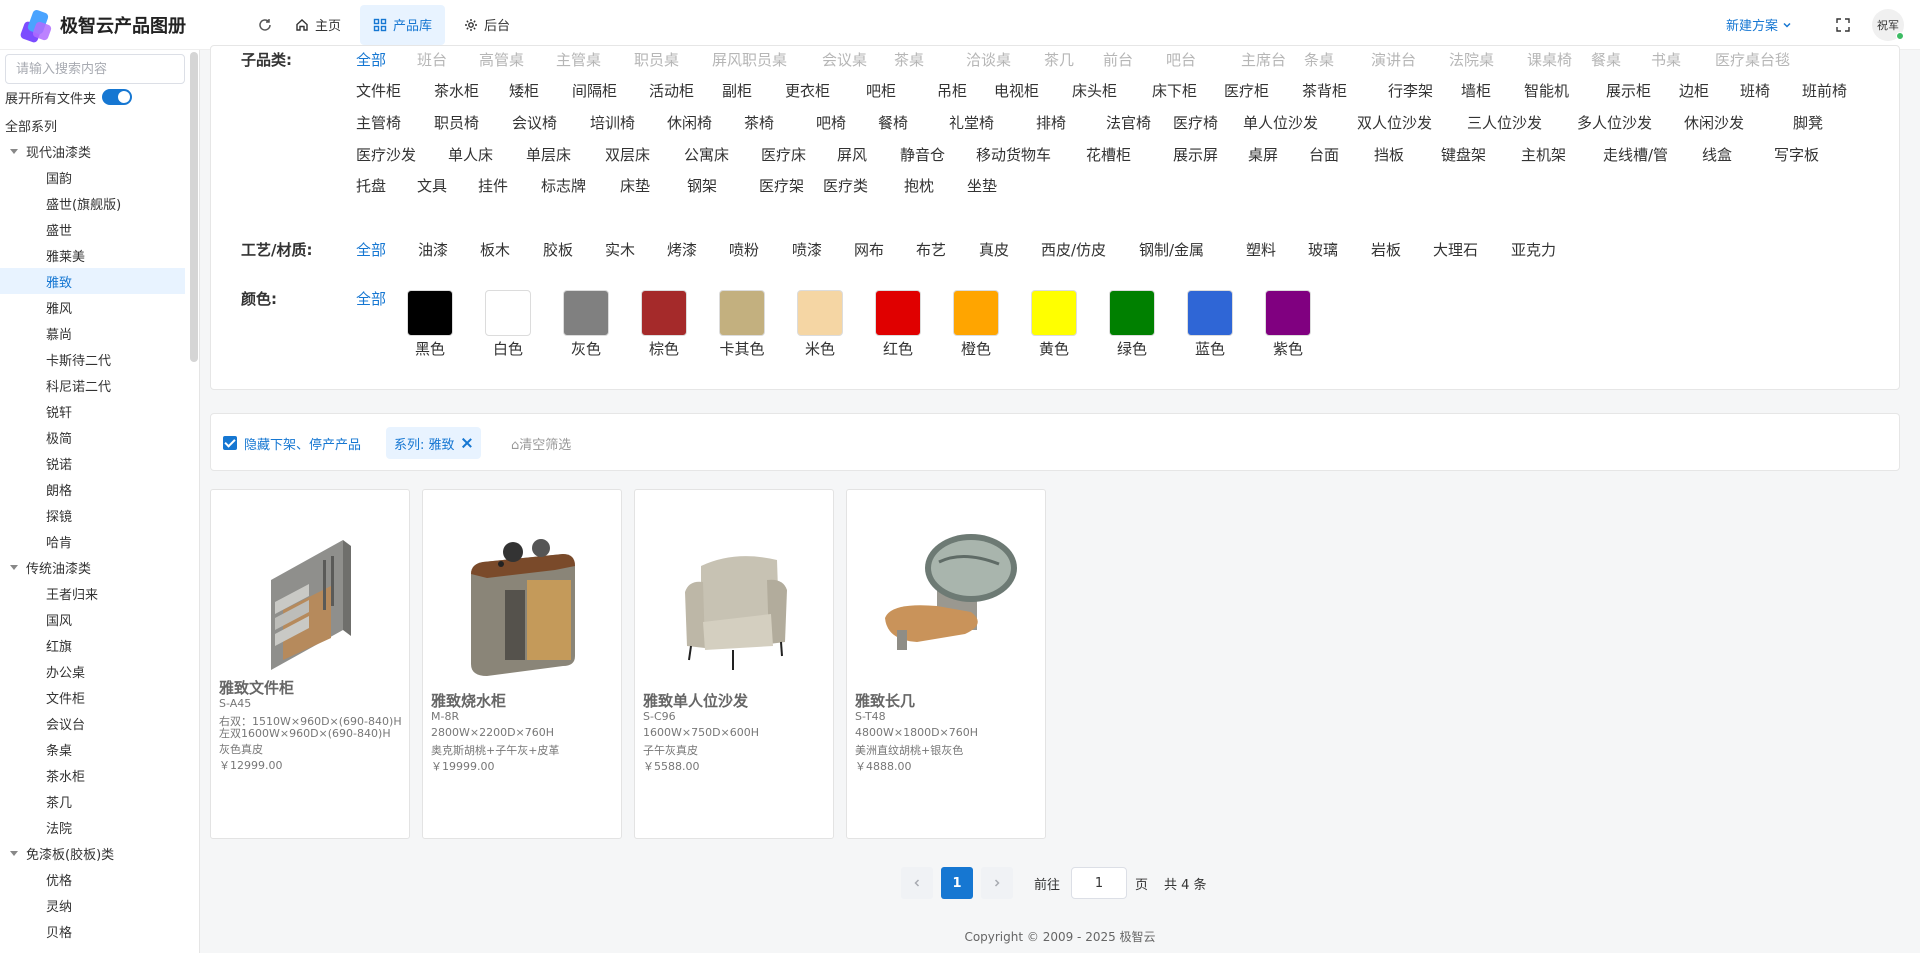  What do you see at coordinates (371, 249) in the screenshot?
I see `material-option: 全部` at bounding box center [371, 249].